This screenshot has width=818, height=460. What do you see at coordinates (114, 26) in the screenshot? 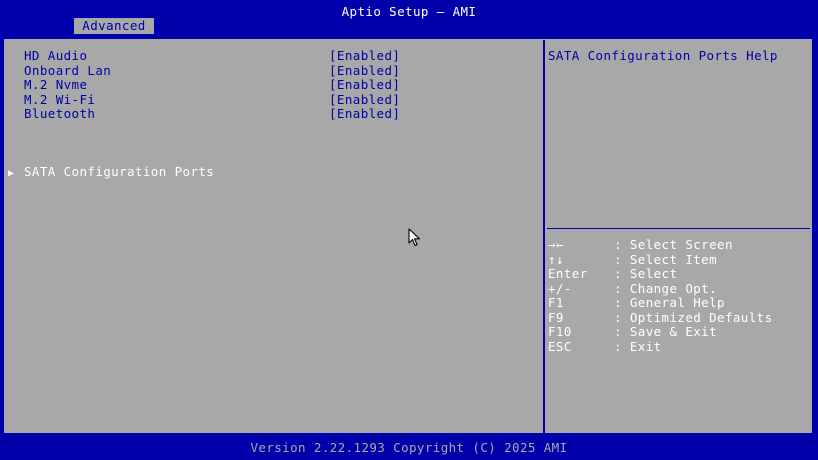
I see `tab-advanced: Advanced` at bounding box center [114, 26].